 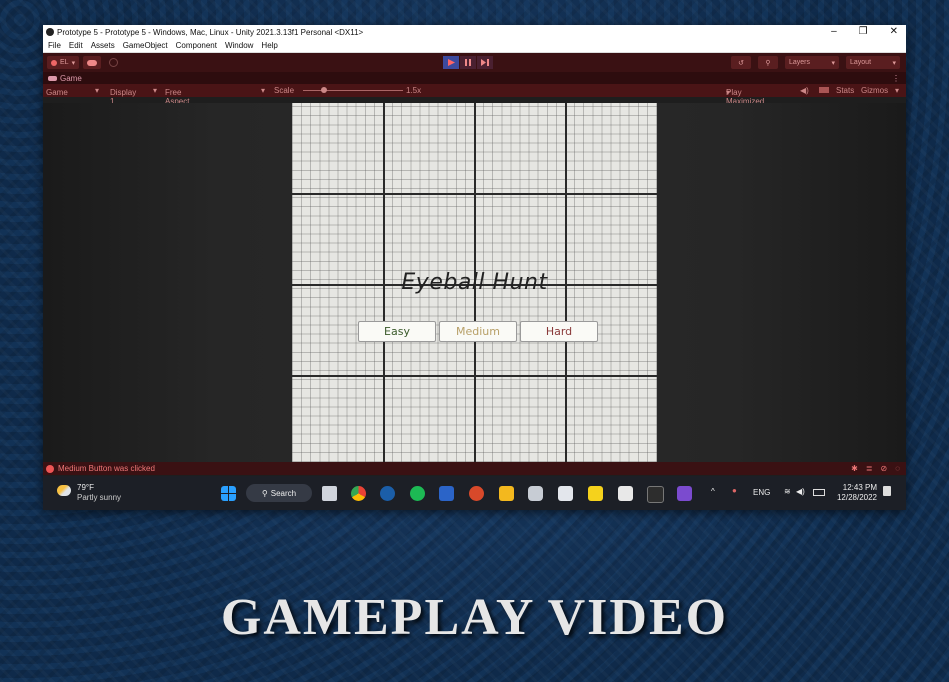 What do you see at coordinates (50, 32) in the screenshot?
I see `unity-logo-icon` at bounding box center [50, 32].